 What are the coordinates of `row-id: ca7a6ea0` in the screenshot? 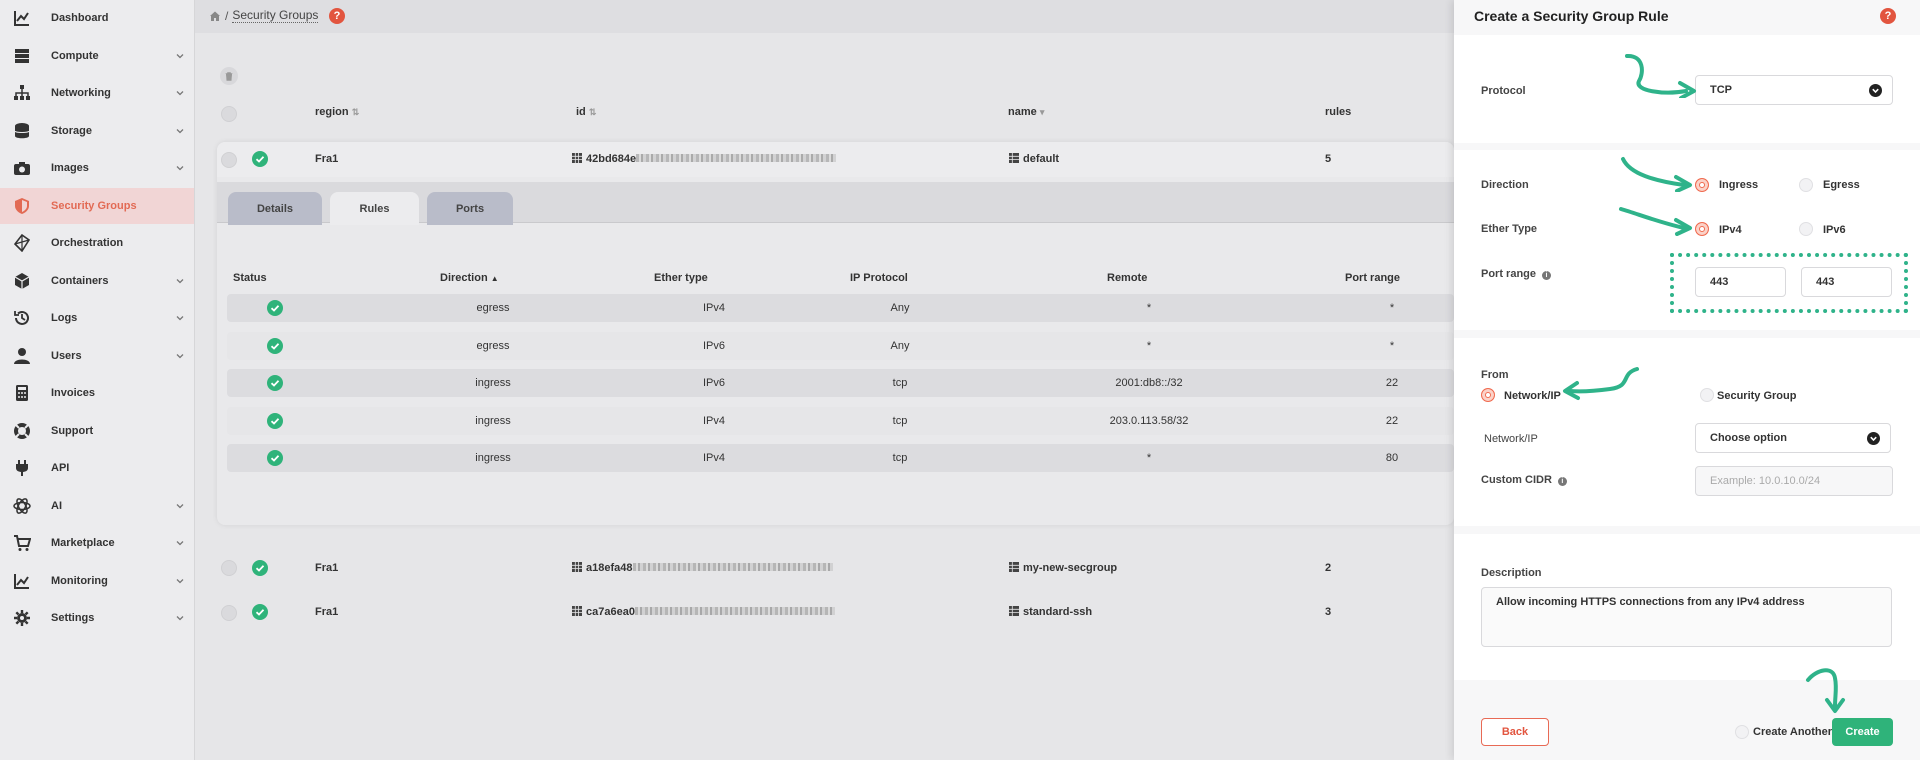 It's located at (703, 612).